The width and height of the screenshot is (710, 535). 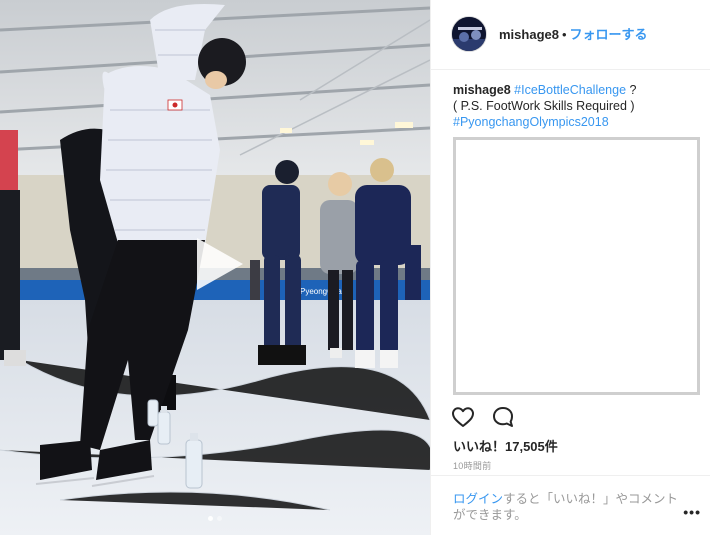 I want to click on hashtag-link: #PyongchangOlympics2018, so click(x=531, y=122).